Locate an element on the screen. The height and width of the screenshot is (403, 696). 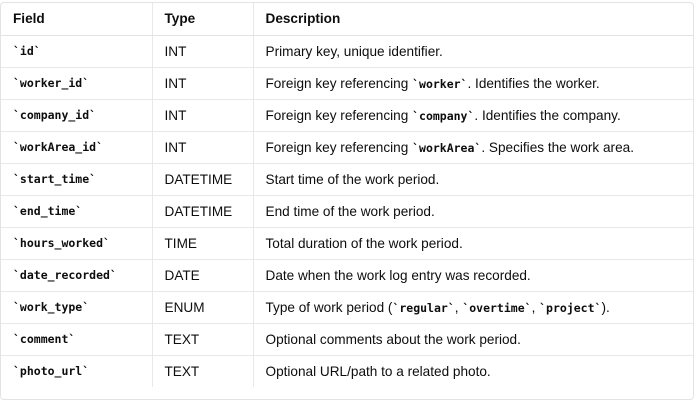
description-cell: Primary key, unique identifier. is located at coordinates (472, 51).